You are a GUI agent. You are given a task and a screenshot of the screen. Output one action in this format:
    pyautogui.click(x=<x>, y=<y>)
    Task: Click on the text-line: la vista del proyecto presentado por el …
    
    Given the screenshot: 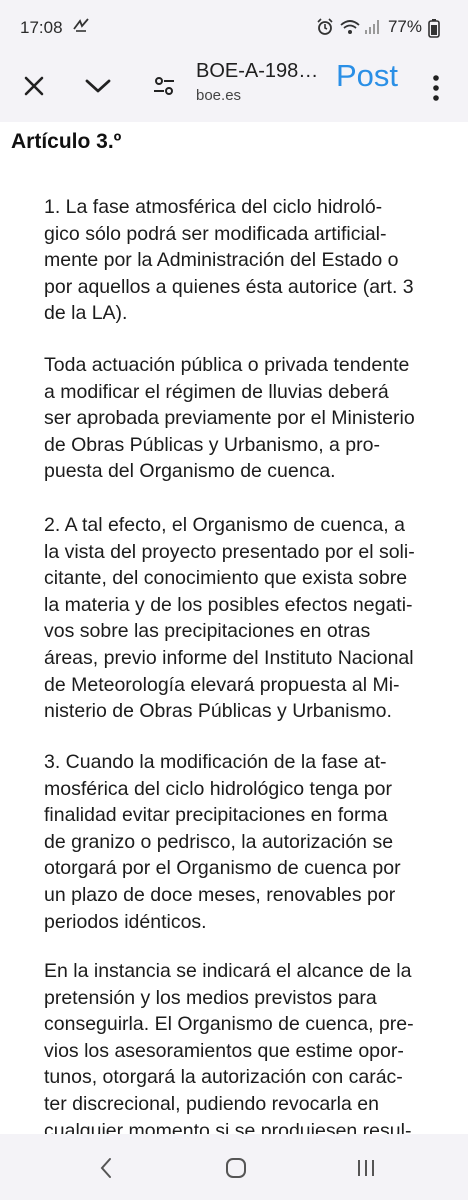 What is the action you would take?
    pyautogui.click(x=229, y=551)
    